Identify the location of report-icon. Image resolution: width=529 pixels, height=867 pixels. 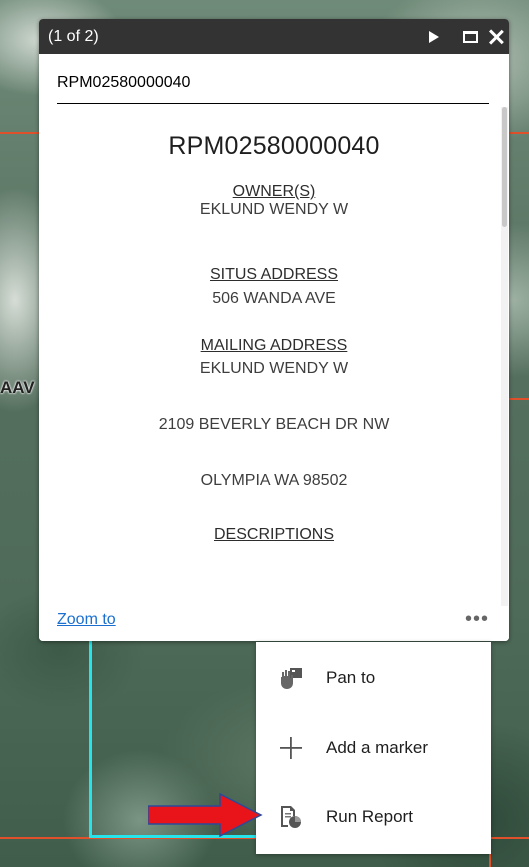
(291, 817).